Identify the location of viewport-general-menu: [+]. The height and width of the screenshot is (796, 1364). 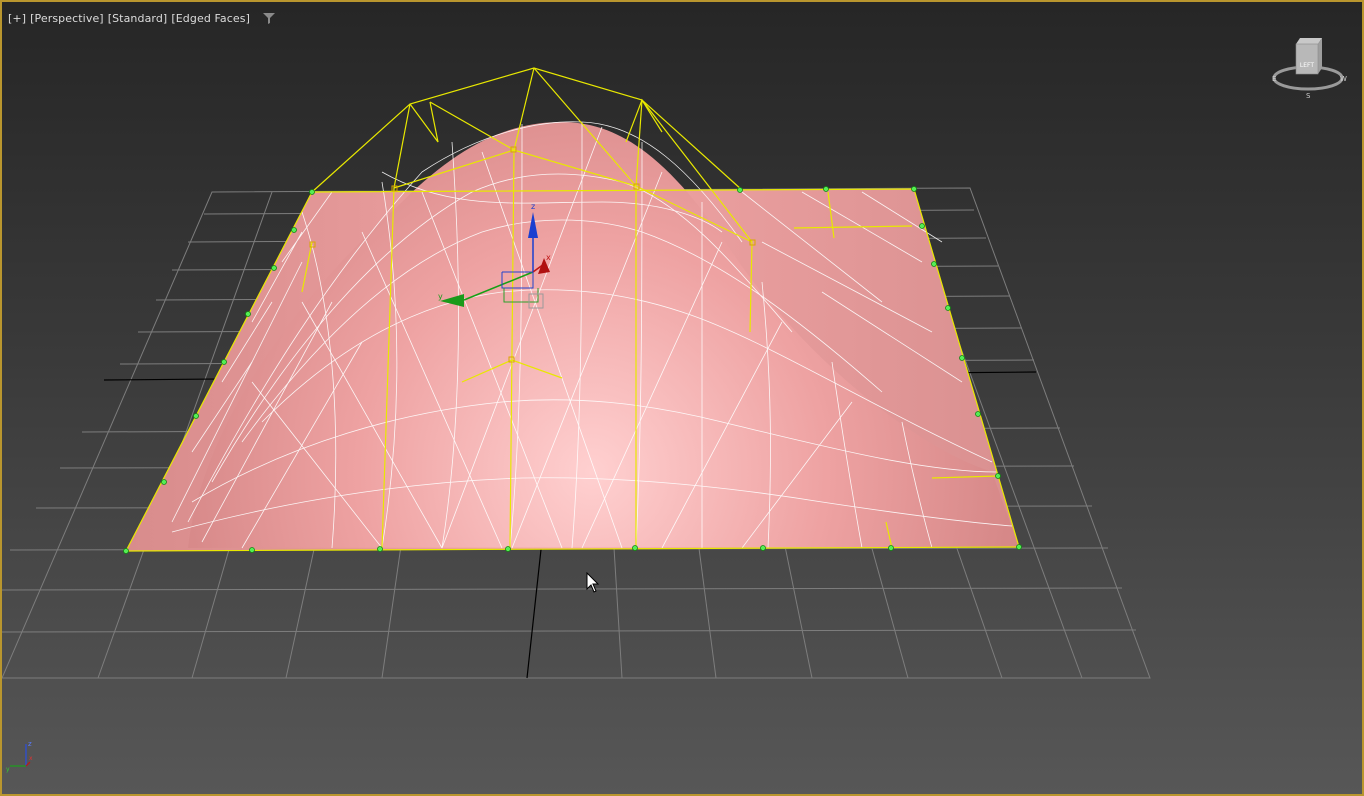
(17, 18).